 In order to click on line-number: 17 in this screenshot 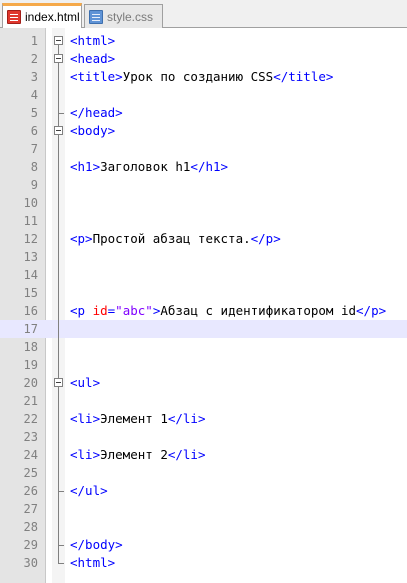, I will do `click(30, 329)`.